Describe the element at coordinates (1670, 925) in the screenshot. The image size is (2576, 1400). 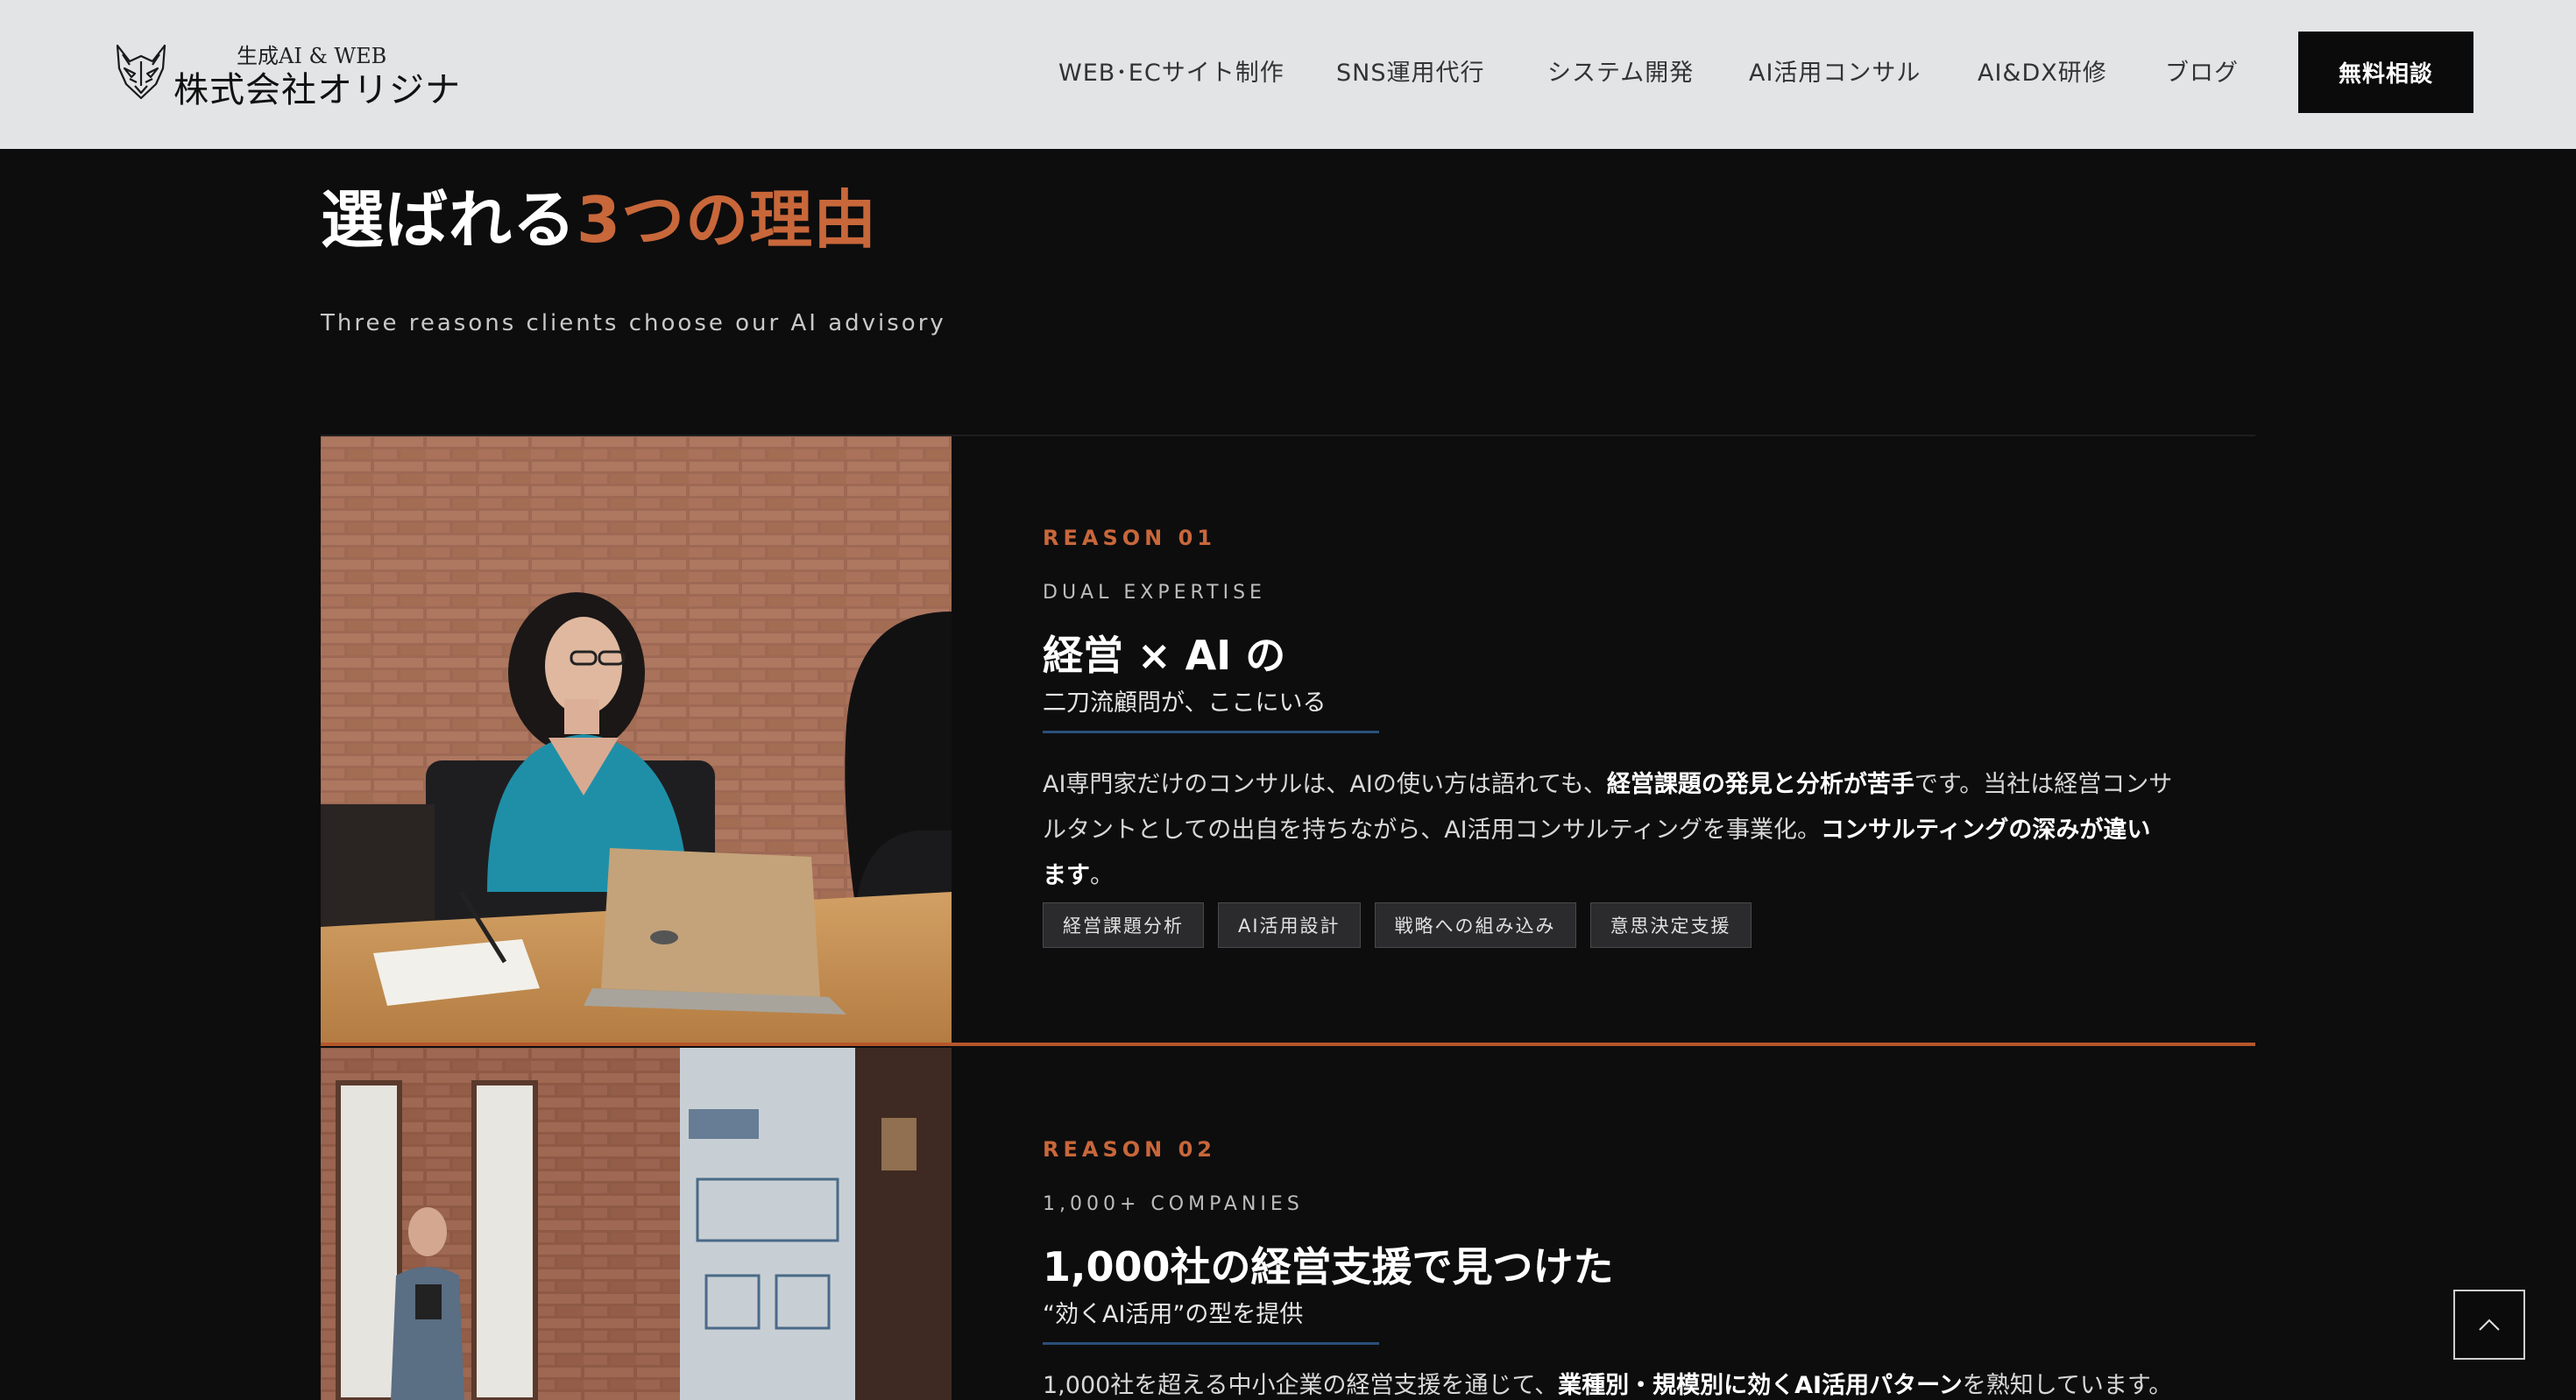
I see `tag-item: 意思決定支援` at that location.